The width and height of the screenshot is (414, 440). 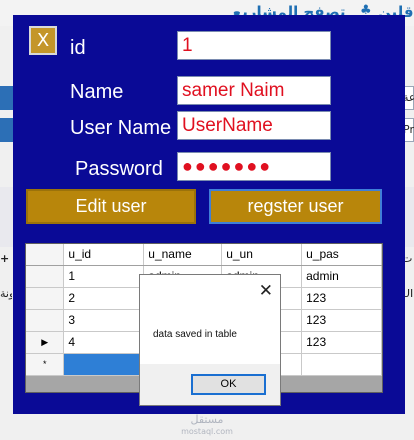 What do you see at coordinates (207, 425) in the screenshot?
I see `watermark: مستقل mostaql.com` at bounding box center [207, 425].